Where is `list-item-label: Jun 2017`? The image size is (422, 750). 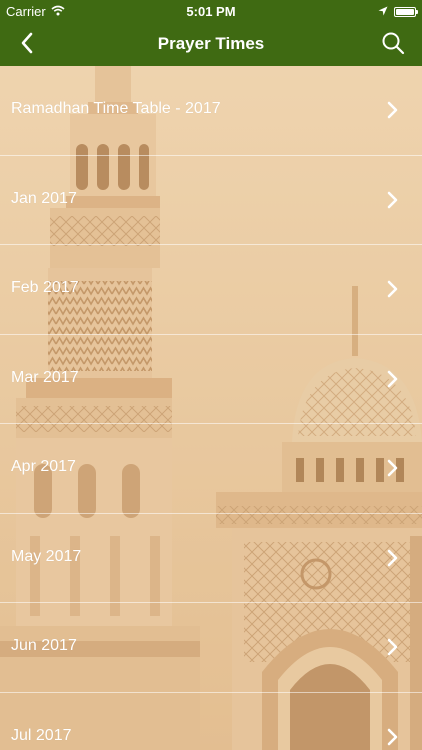
list-item-label: Jun 2017 is located at coordinates (44, 645).